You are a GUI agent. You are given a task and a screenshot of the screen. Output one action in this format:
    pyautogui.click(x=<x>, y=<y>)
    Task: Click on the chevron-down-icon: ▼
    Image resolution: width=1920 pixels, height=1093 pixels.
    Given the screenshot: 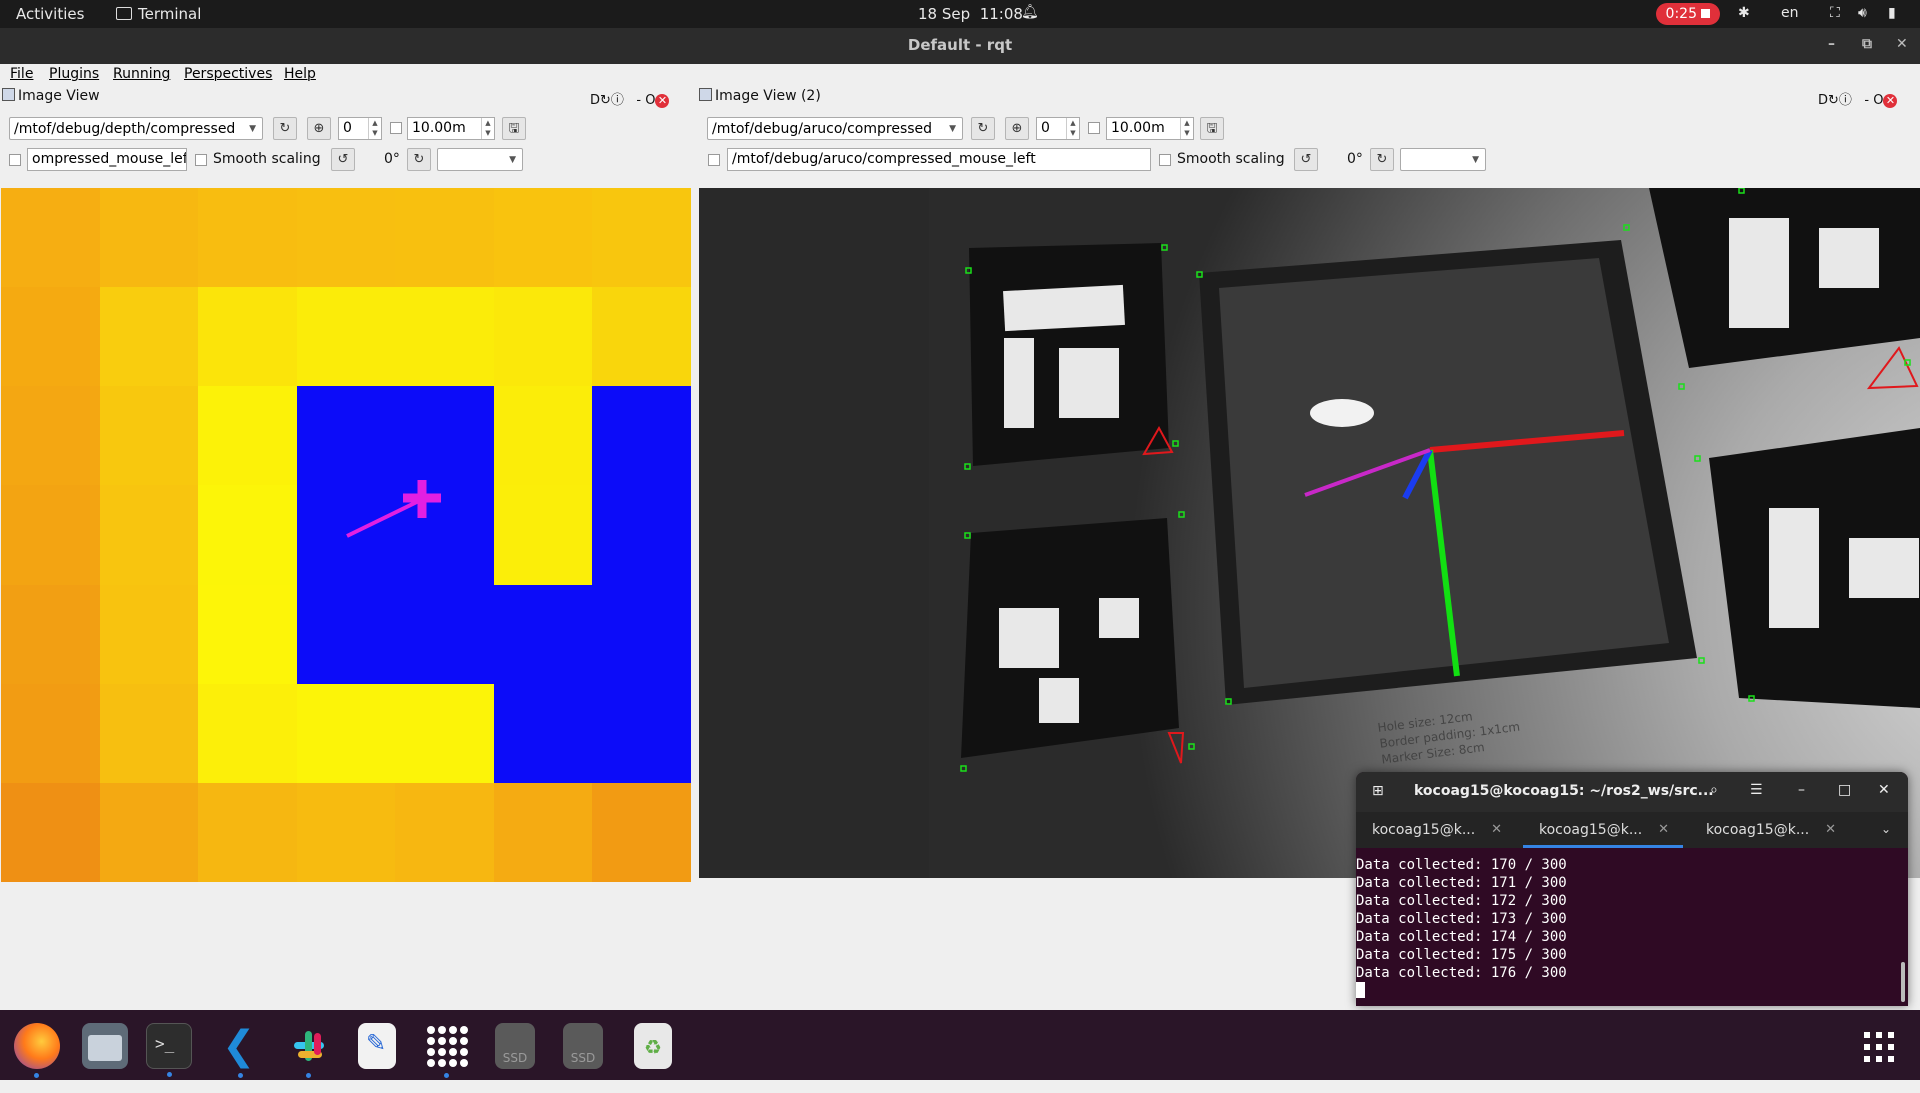 What is the action you would take?
    pyautogui.click(x=952, y=129)
    